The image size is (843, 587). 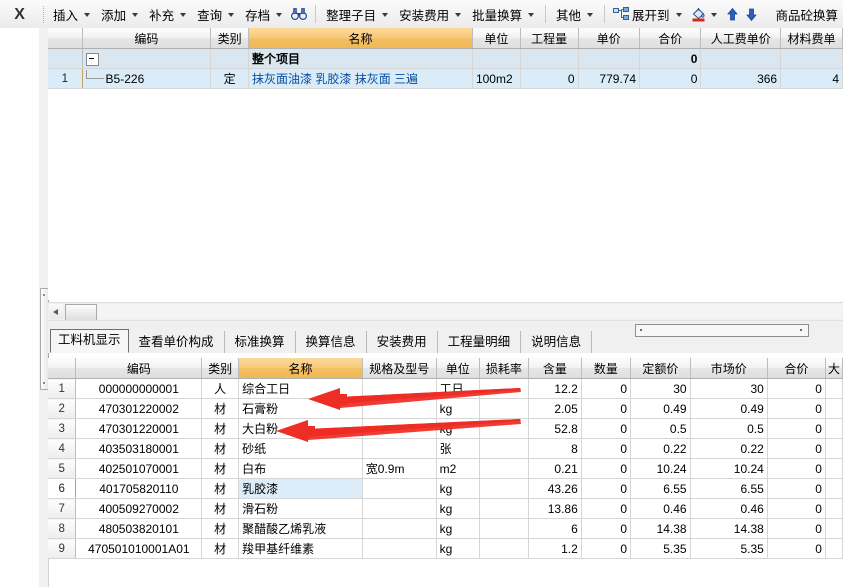 What do you see at coordinates (555, 428) in the screenshot?
I see `cell-content: 52.8` at bounding box center [555, 428].